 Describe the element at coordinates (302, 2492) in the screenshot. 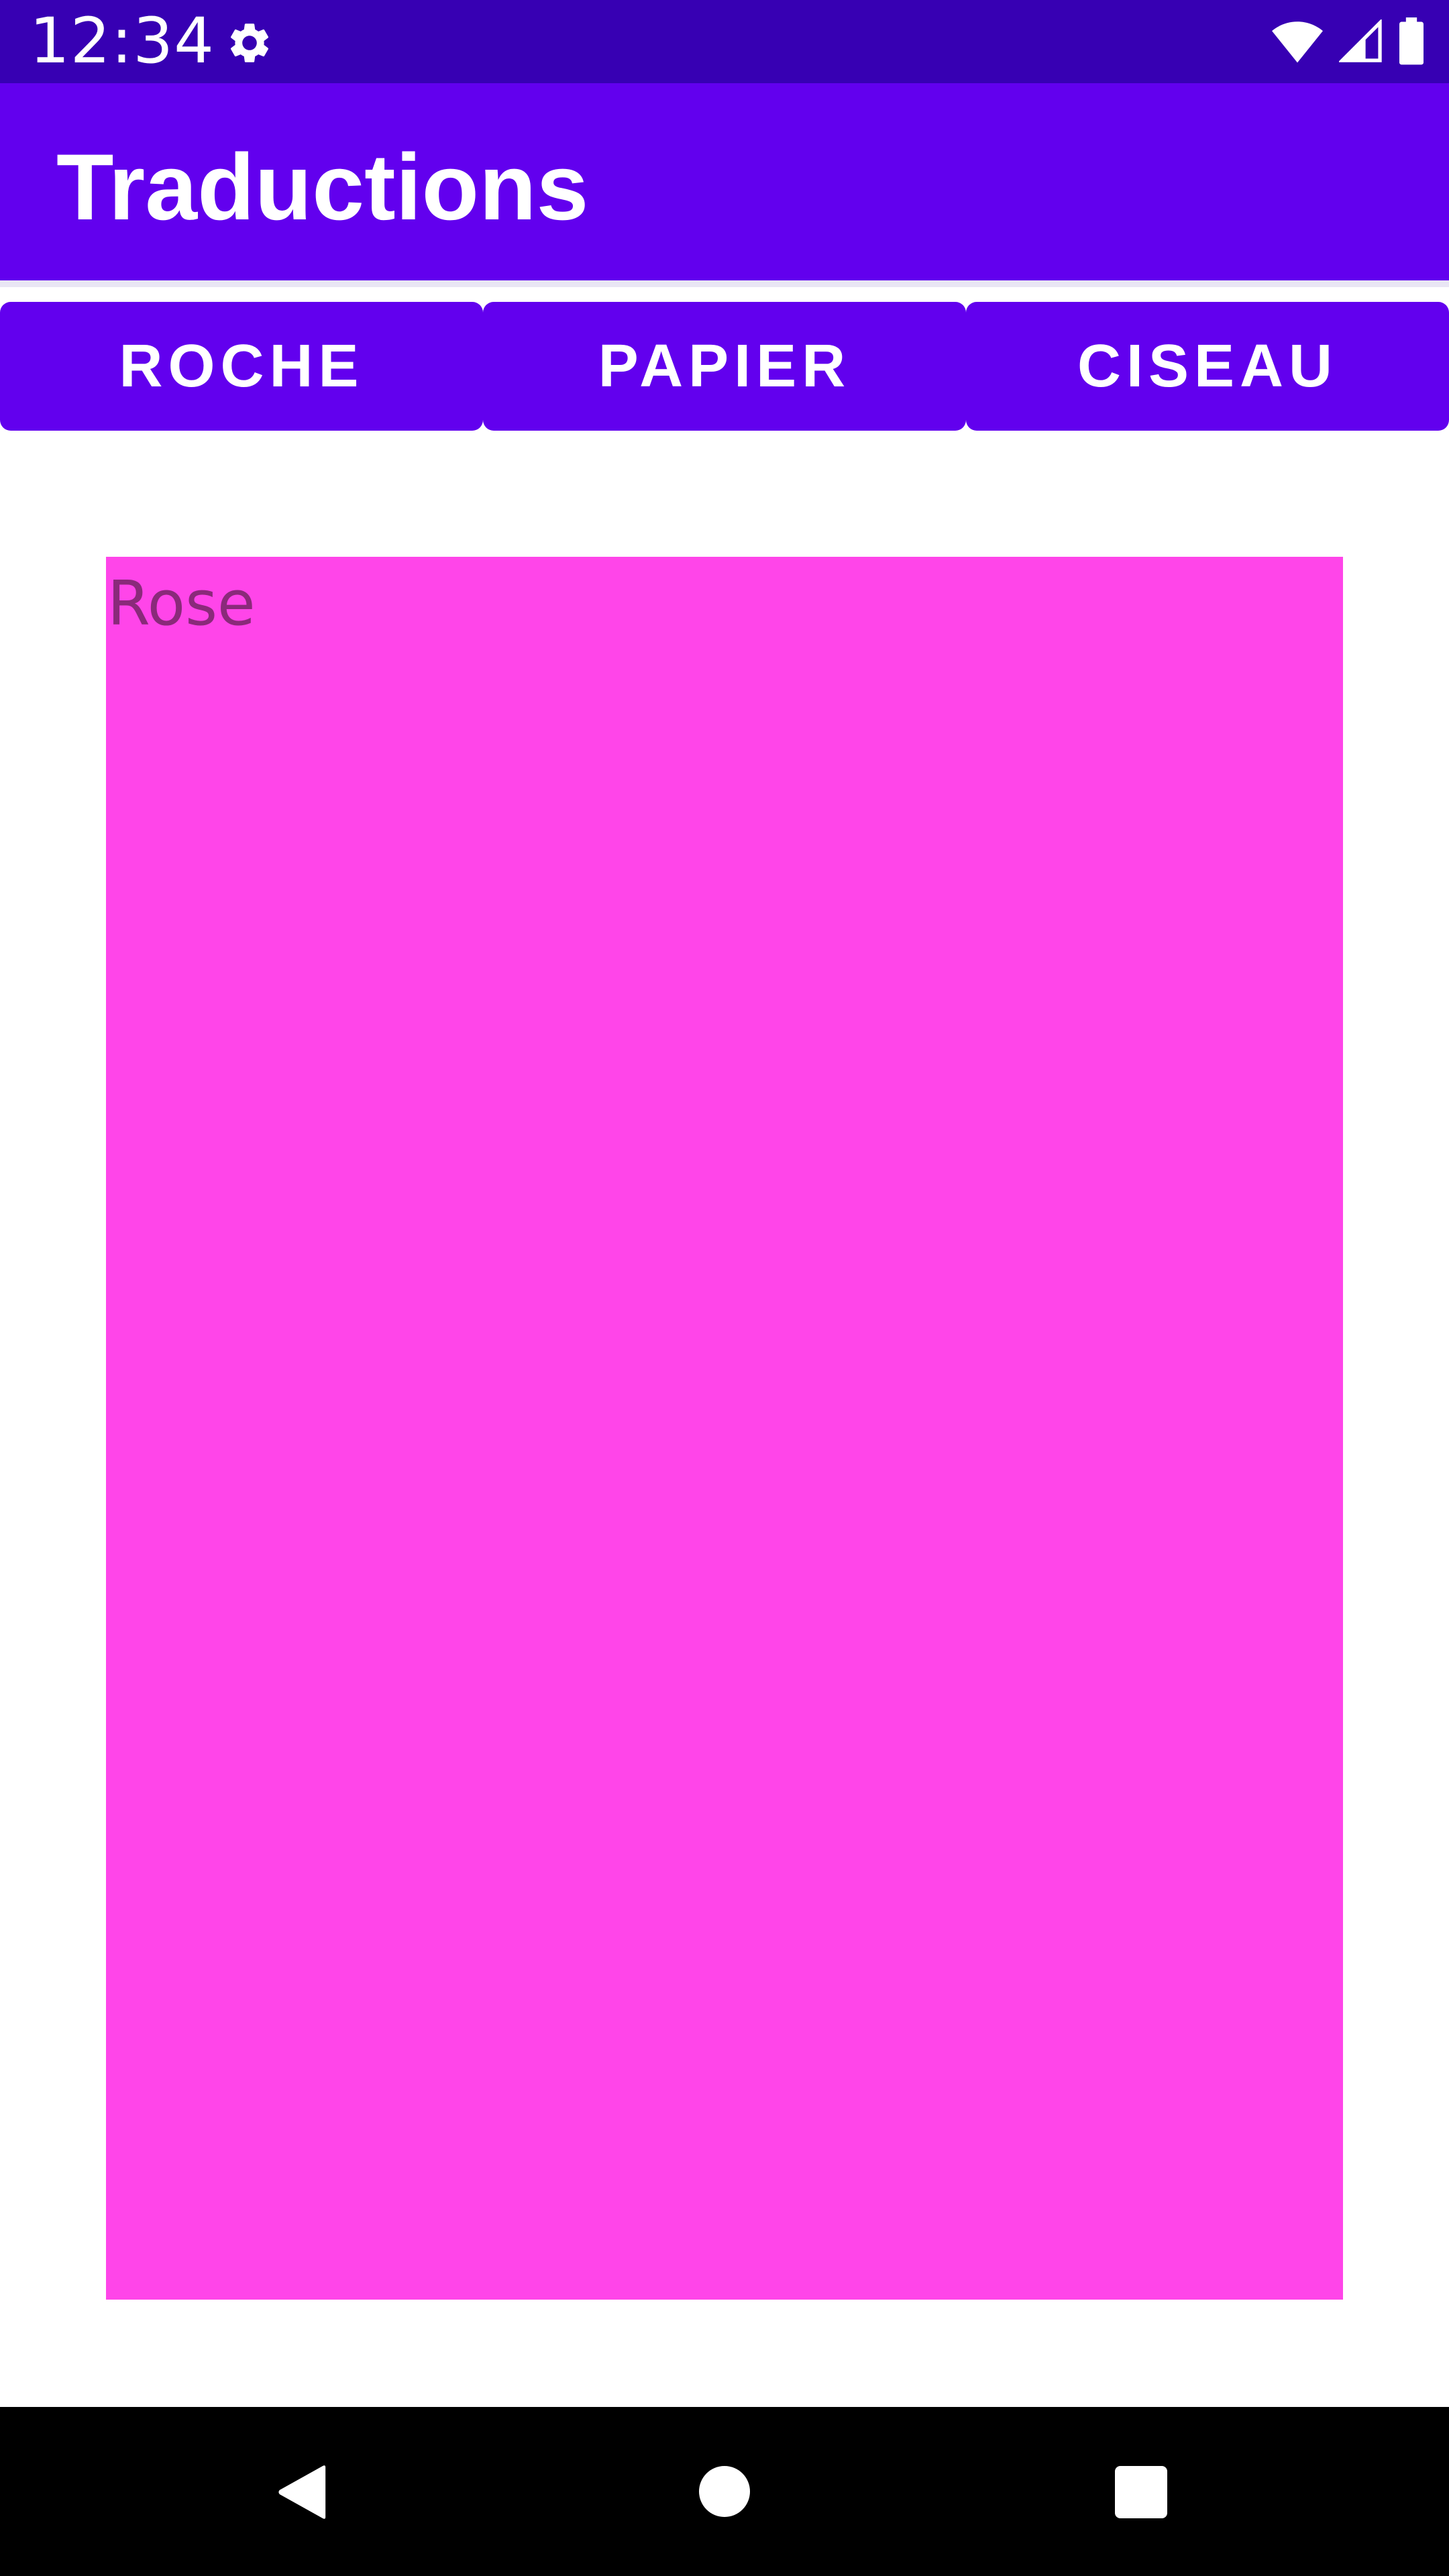

I see `back-icon` at that location.